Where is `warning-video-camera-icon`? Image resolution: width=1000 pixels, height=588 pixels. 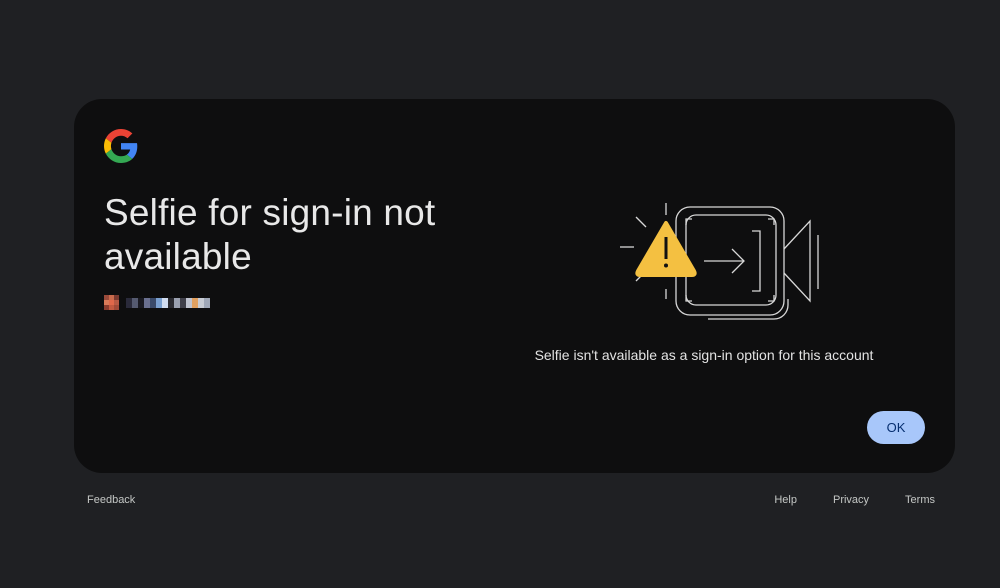 warning-video-camera-icon is located at coordinates (719, 261).